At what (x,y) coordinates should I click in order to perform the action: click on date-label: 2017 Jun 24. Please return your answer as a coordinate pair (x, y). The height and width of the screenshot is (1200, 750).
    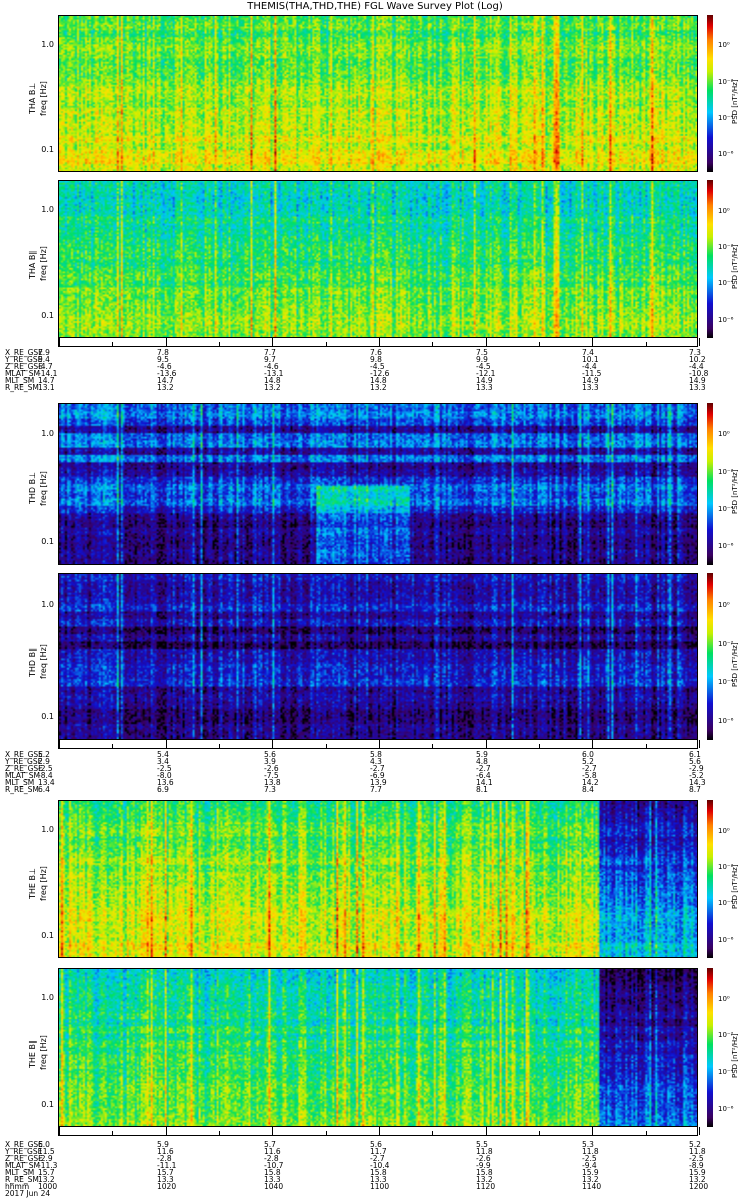
    Looking at the image, I should click on (28, 1193).